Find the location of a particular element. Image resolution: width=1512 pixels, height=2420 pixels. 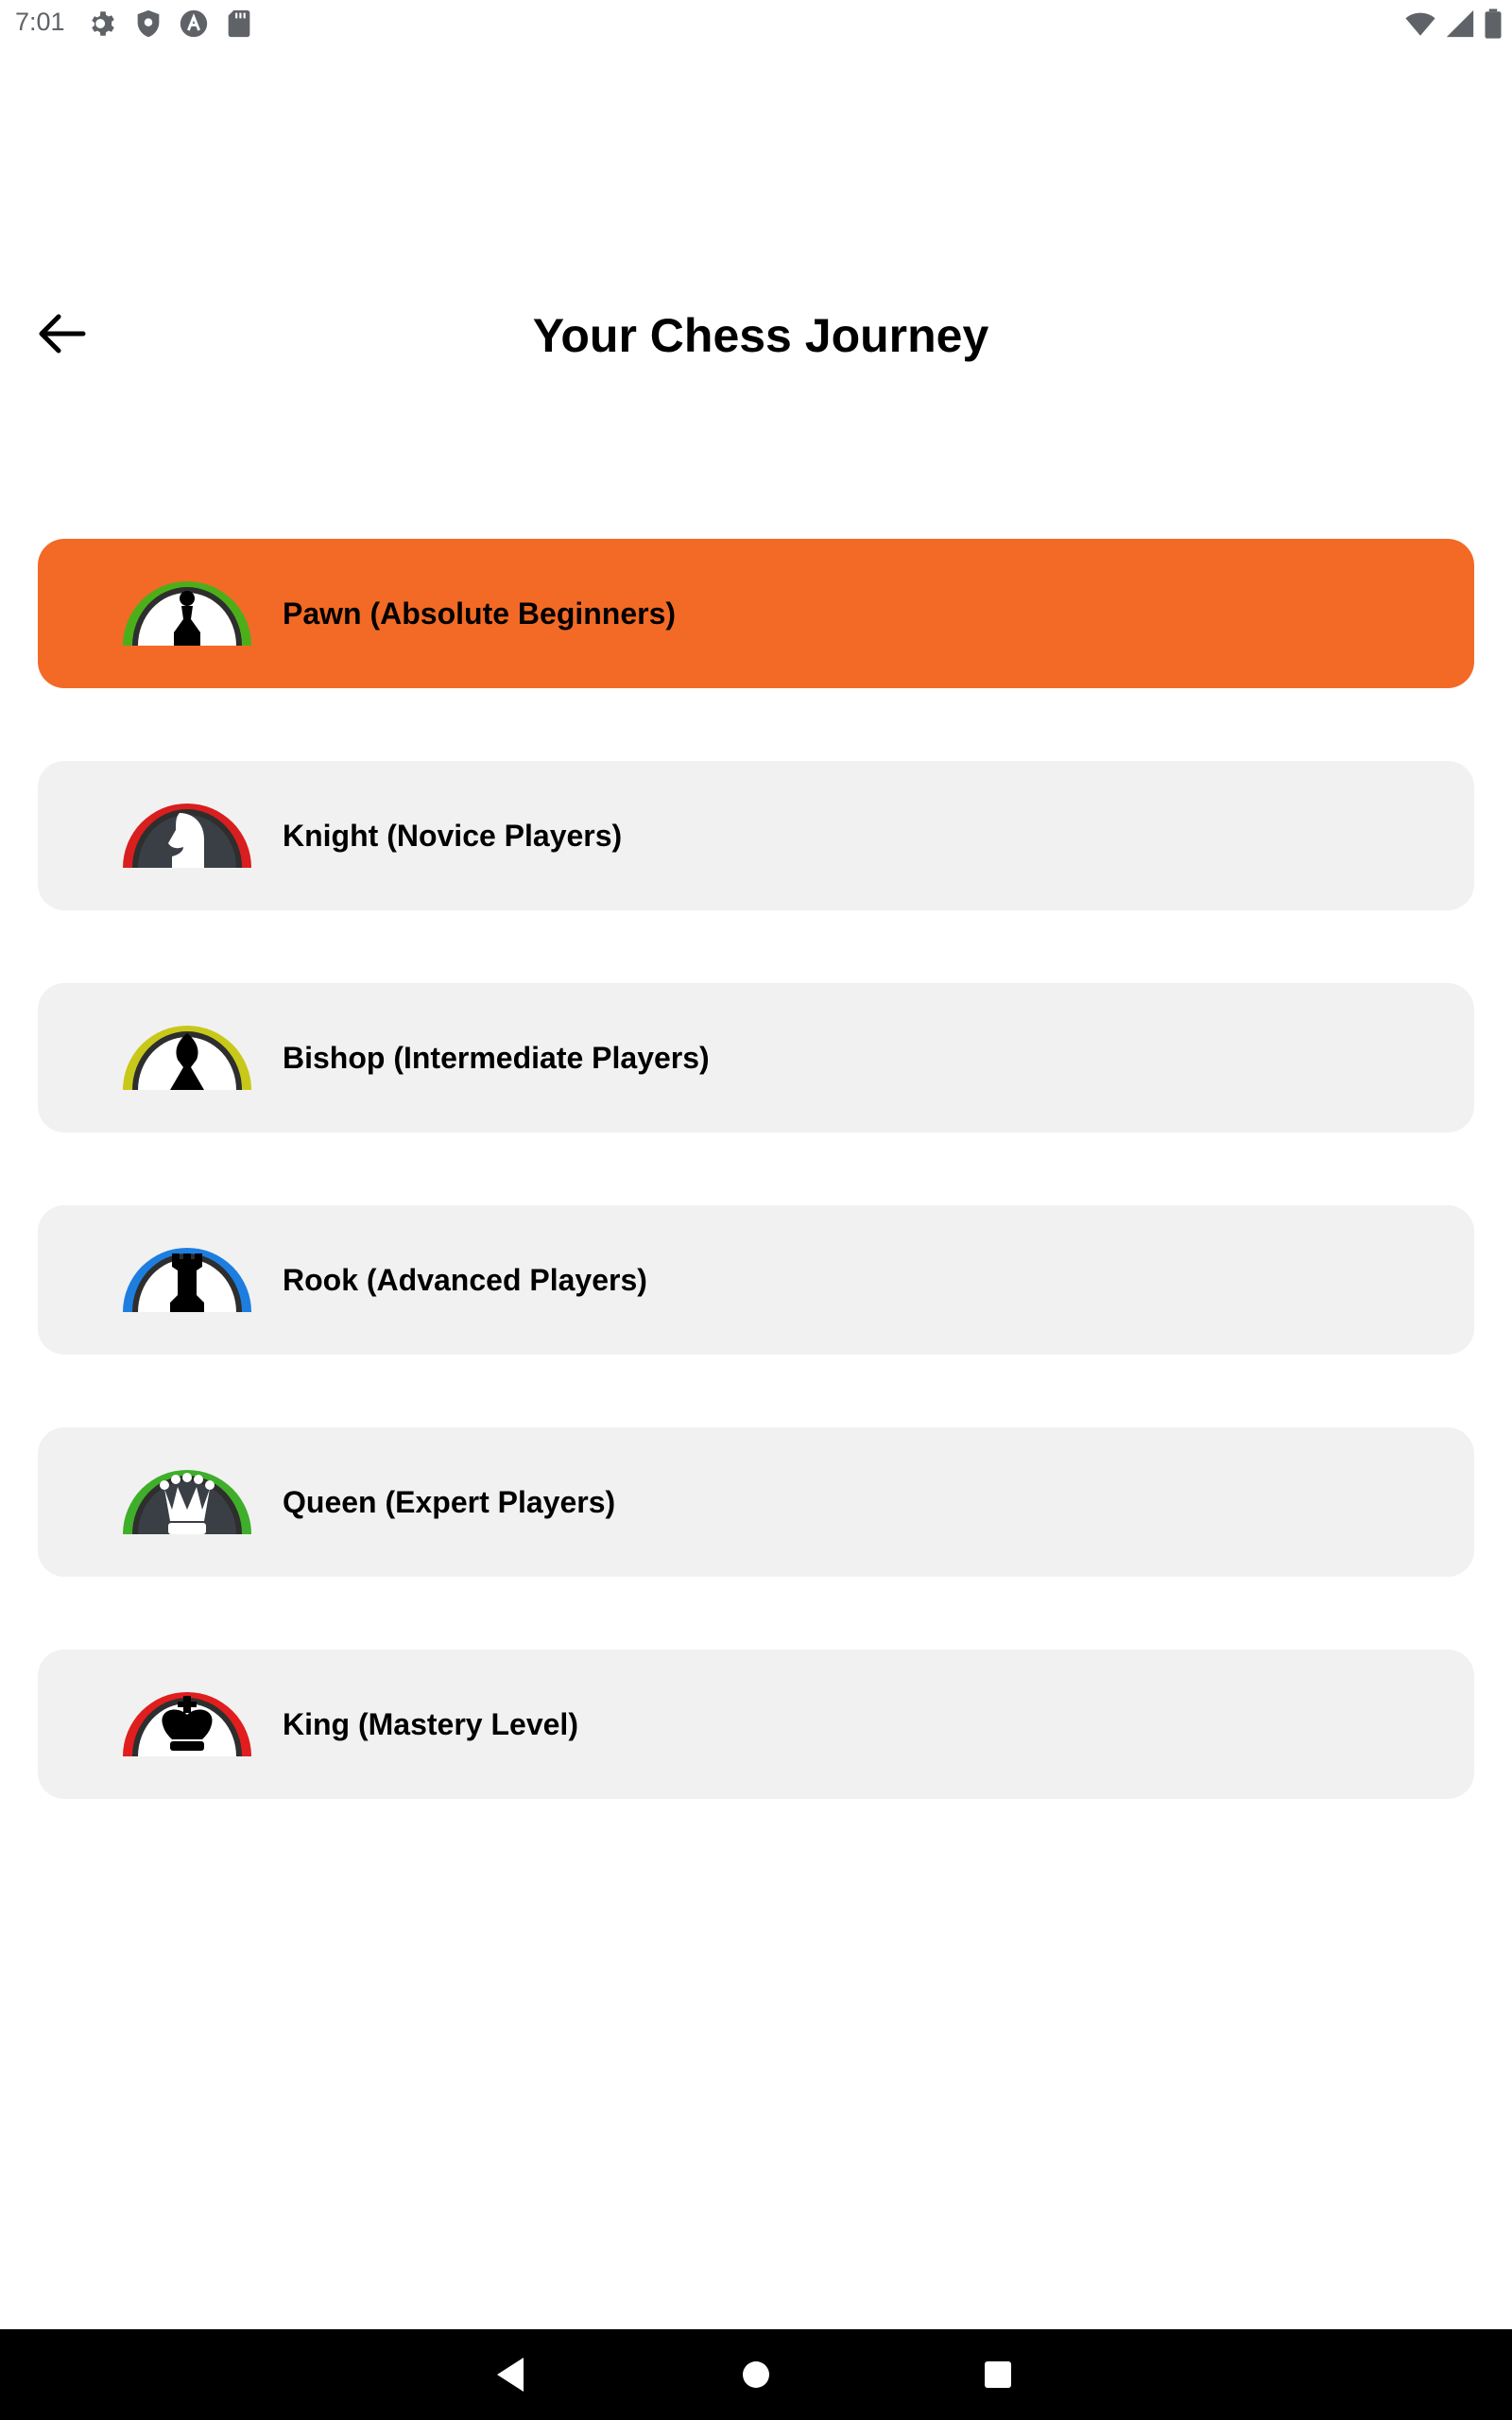

shield-icon is located at coordinates (148, 24).